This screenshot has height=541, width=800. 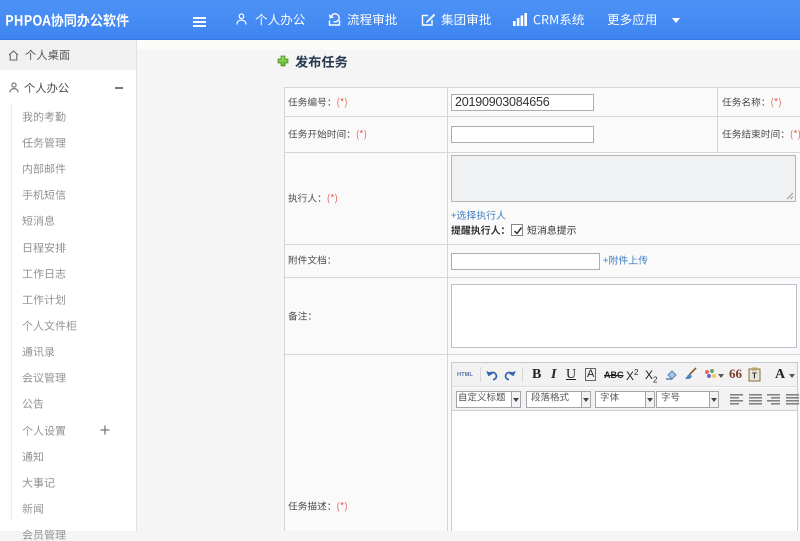 I want to click on svg-text: T, so click(x=754, y=376).